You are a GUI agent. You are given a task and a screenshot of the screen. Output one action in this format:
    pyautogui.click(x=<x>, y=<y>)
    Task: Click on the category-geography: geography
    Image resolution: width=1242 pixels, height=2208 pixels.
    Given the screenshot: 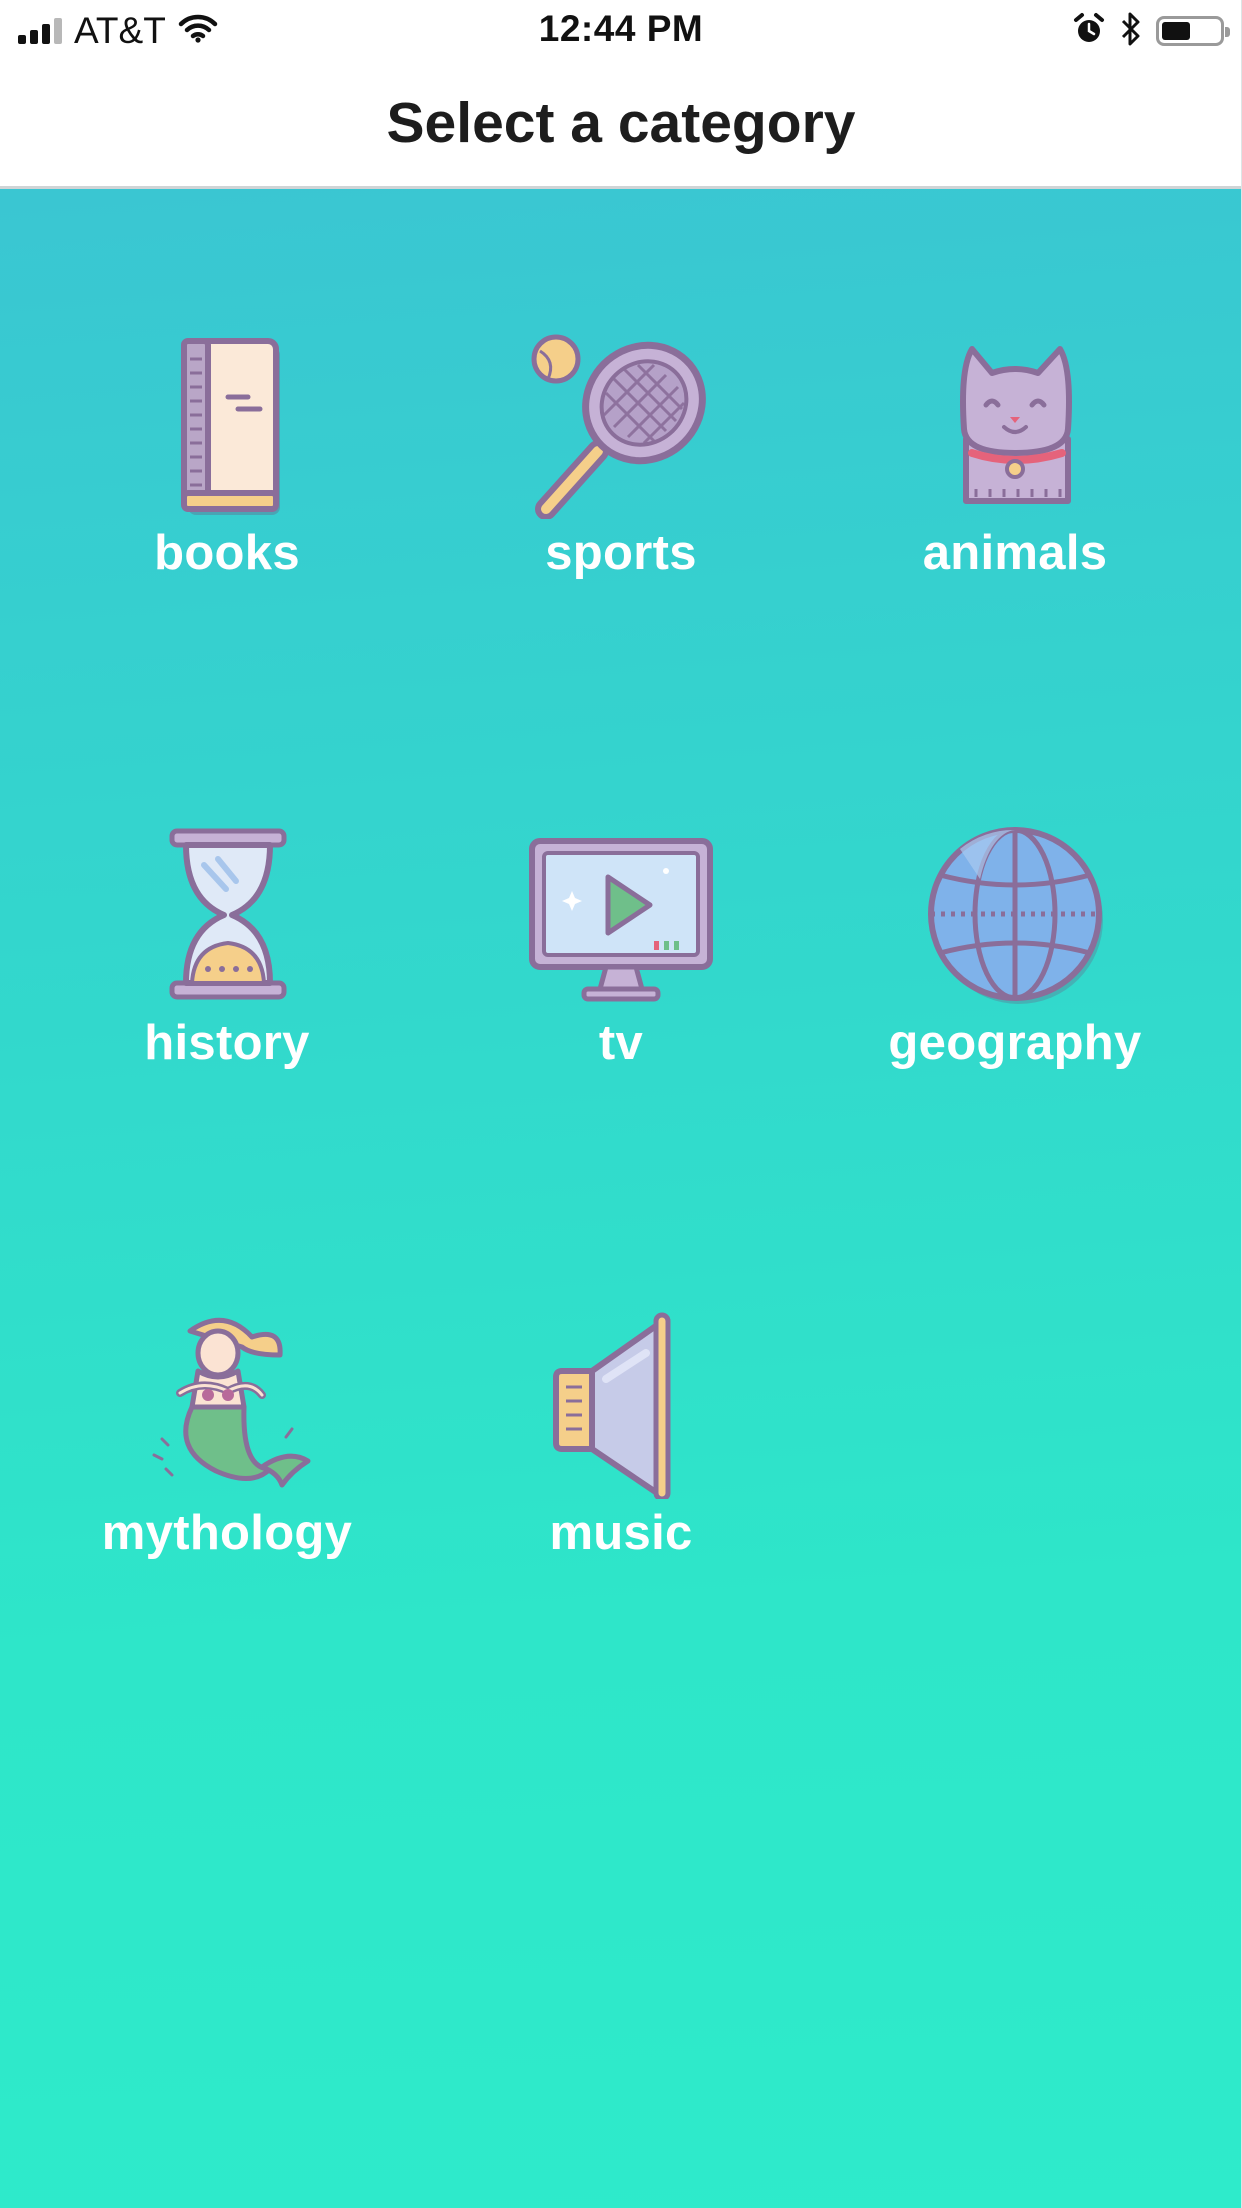 What is the action you would take?
    pyautogui.click(x=1015, y=984)
    